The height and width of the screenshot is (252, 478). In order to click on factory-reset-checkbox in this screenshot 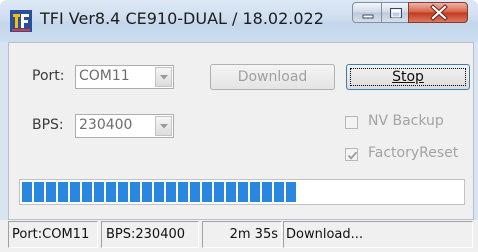, I will do `click(351, 154)`.